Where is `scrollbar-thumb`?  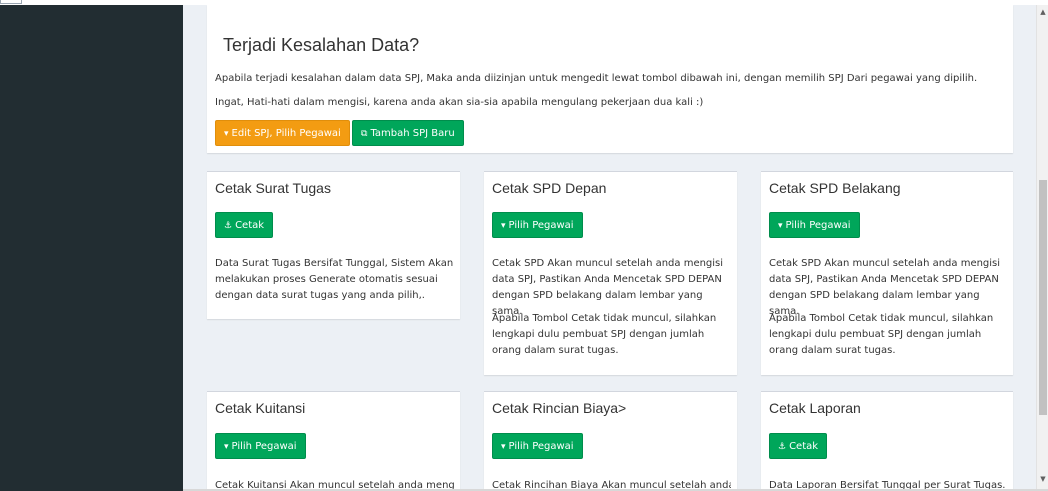 scrollbar-thumb is located at coordinates (1043, 297).